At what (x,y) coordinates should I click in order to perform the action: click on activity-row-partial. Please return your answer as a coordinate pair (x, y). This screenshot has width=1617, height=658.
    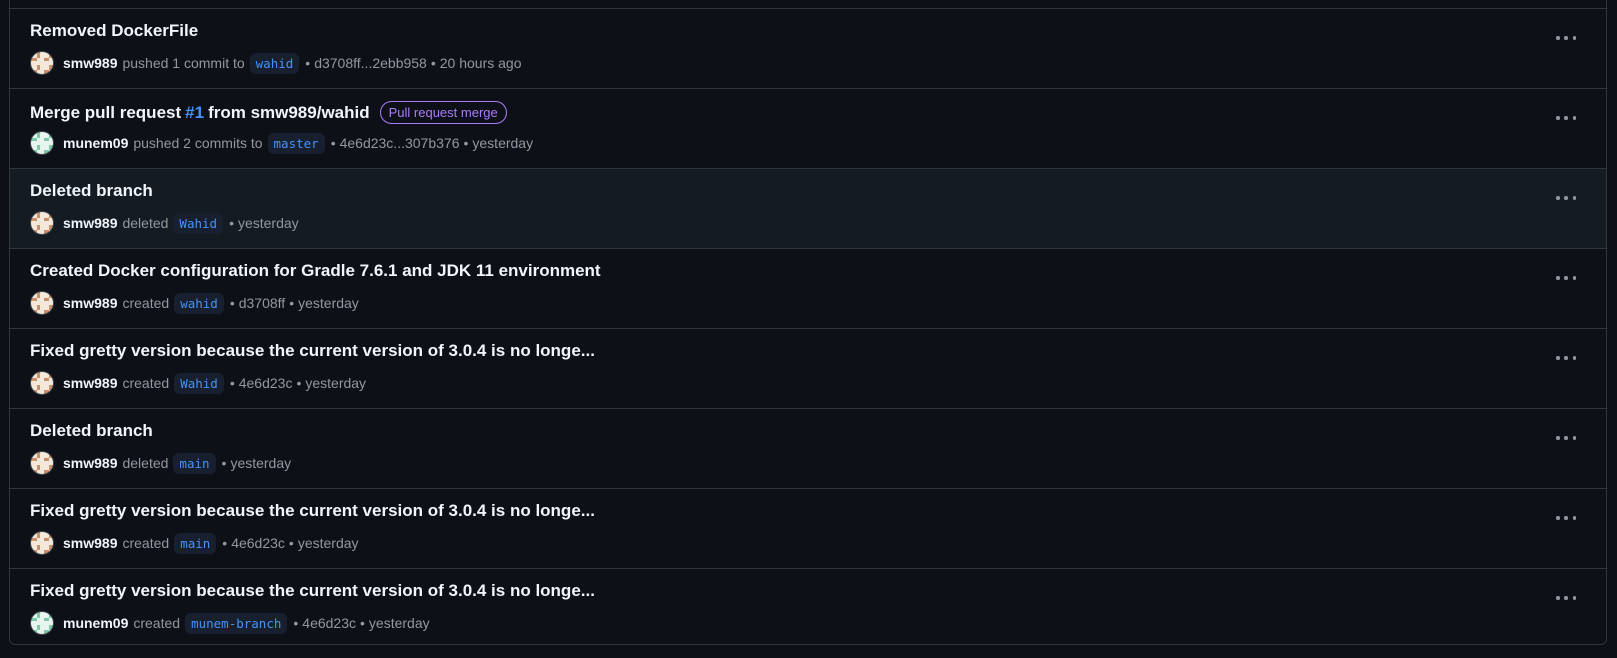
    Looking at the image, I should click on (808, 4).